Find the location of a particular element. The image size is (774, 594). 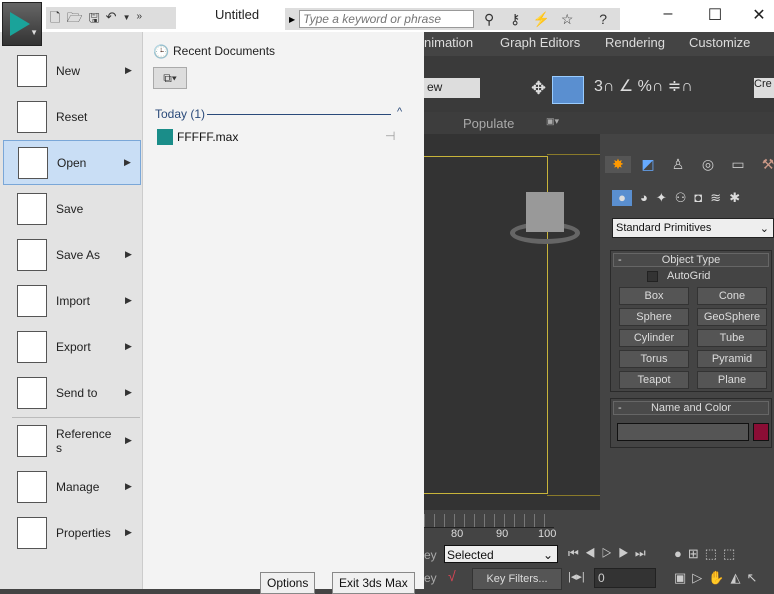

menu-item-reset: Reset is located at coordinates (72, 116).